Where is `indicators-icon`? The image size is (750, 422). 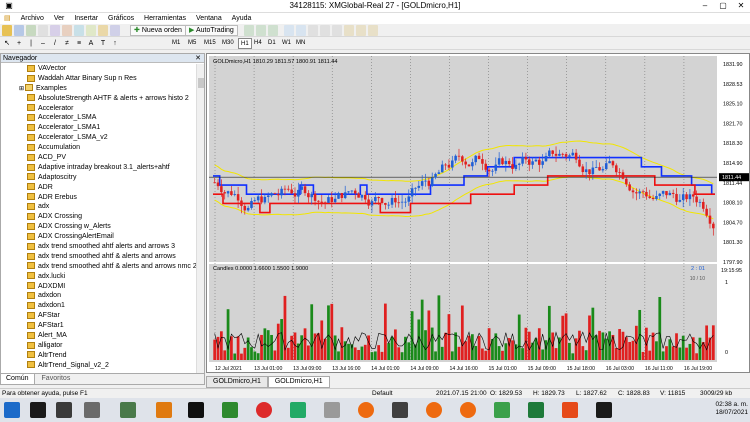
indicators-icon is located at coordinates (349, 30).